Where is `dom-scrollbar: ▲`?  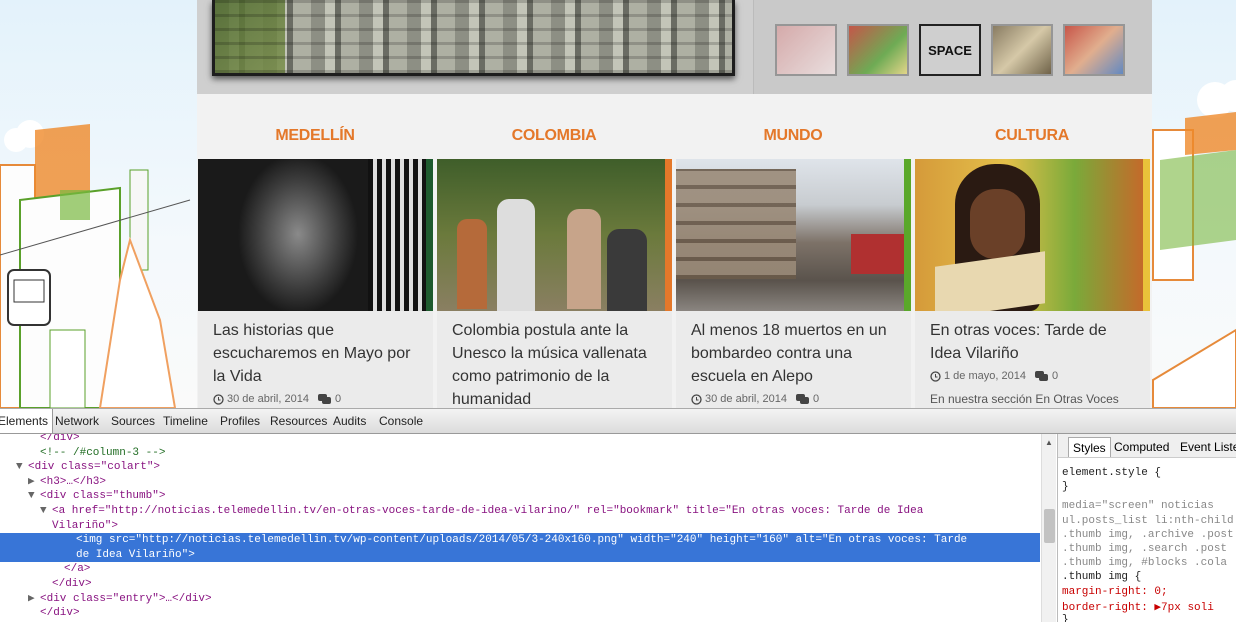
dom-scrollbar: ▲ is located at coordinates (1048, 528).